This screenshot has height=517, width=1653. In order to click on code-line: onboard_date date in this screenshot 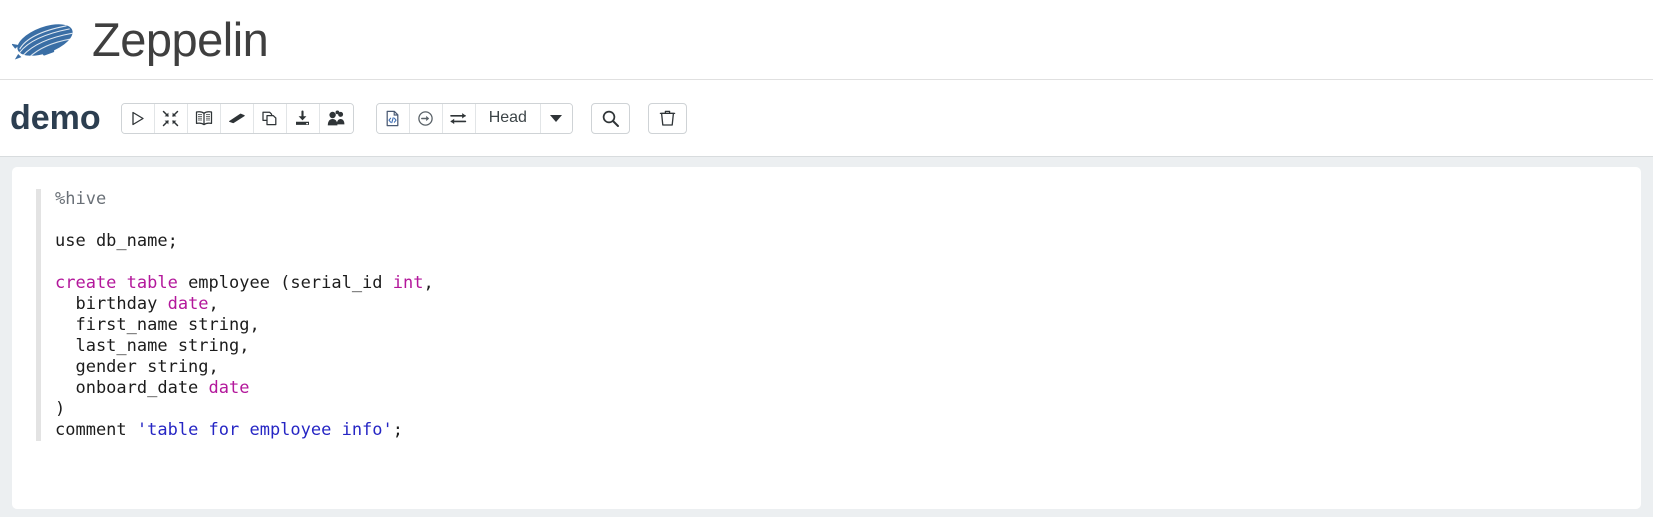, I will do `click(244, 388)`.